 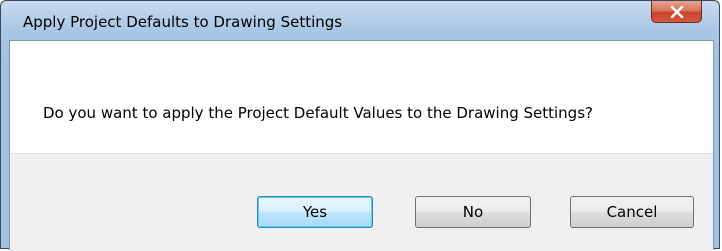 What do you see at coordinates (315, 212) in the screenshot?
I see `yes-button: Yes` at bounding box center [315, 212].